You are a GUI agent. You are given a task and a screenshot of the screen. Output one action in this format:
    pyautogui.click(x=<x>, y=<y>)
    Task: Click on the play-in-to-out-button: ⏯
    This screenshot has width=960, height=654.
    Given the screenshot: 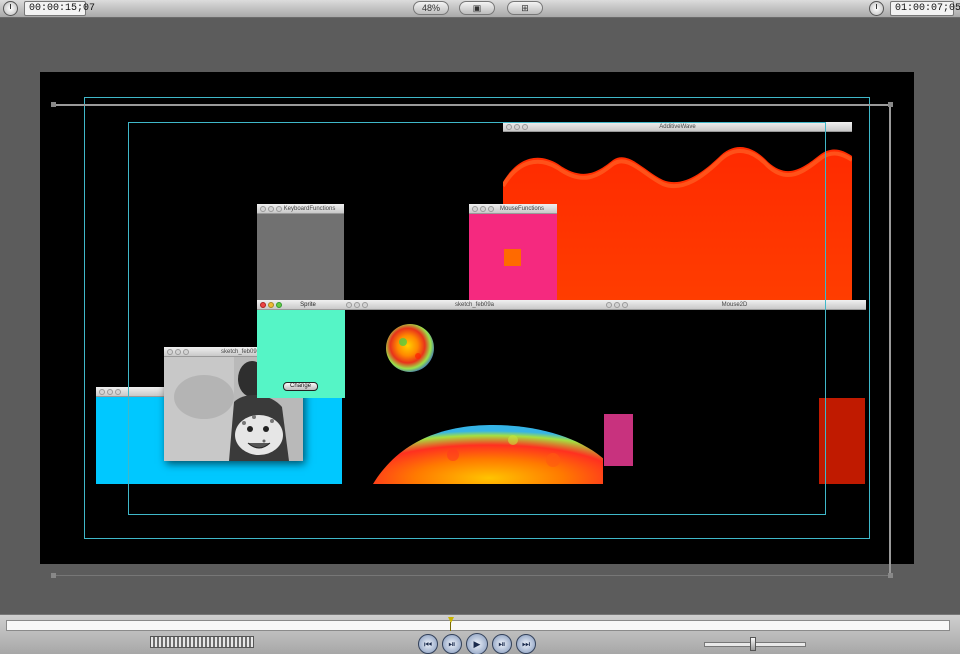 What is the action you would take?
    pyautogui.click(x=452, y=644)
    